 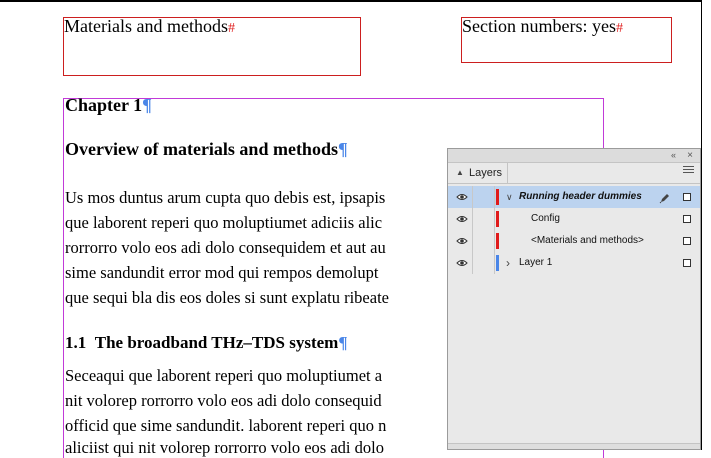 I want to click on header-text: Section numbers: yes, so click(x=539, y=26).